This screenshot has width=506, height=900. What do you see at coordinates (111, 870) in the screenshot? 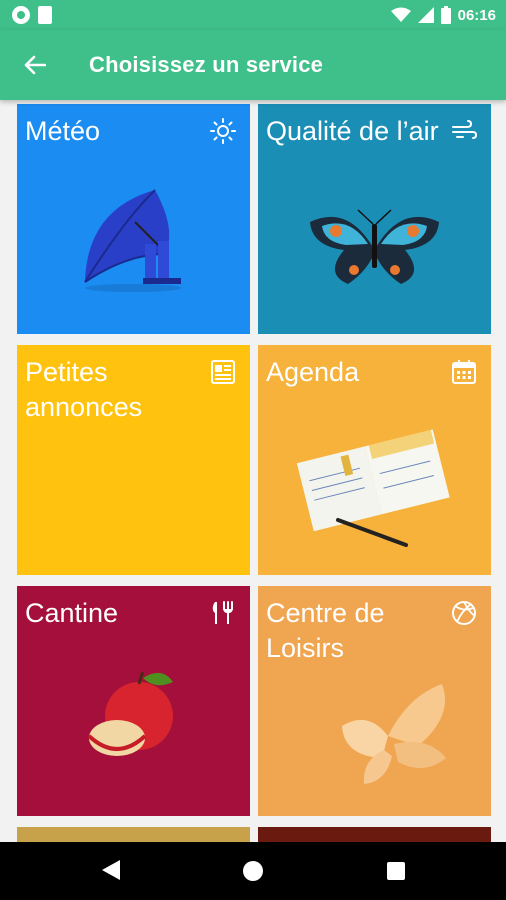
I see `nav-back-button` at bounding box center [111, 870].